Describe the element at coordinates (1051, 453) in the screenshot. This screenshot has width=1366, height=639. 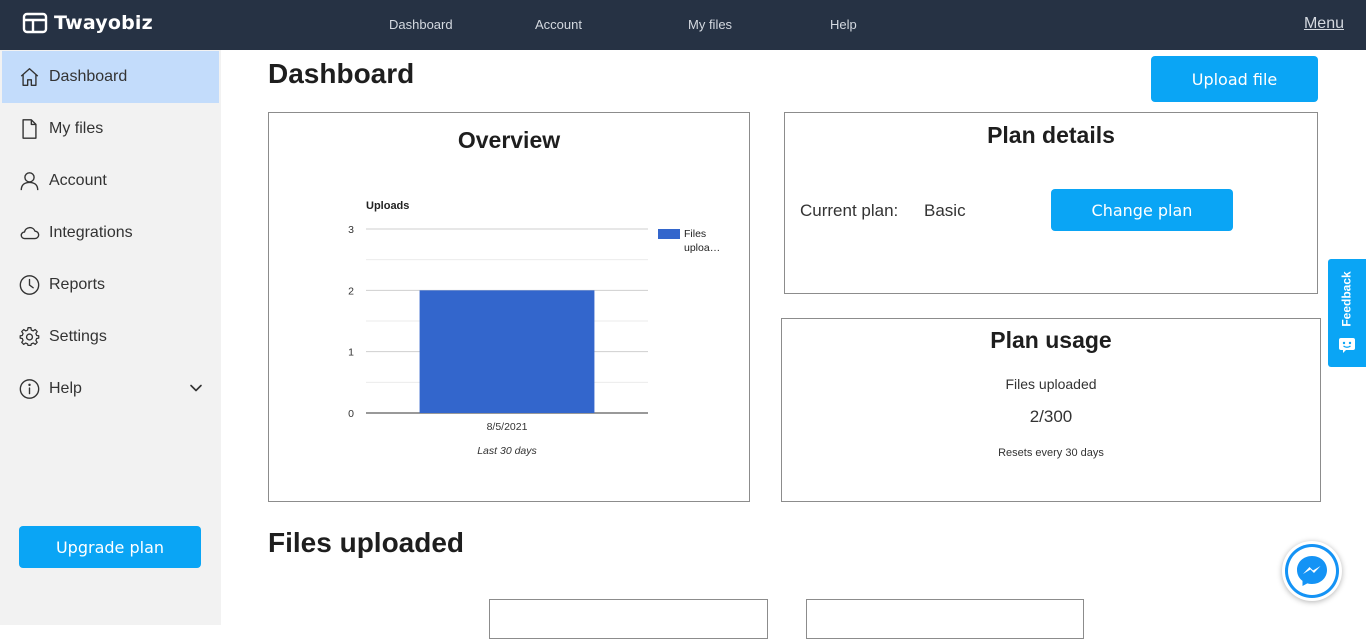
I see `reset-note: Resets every 30 days` at that location.